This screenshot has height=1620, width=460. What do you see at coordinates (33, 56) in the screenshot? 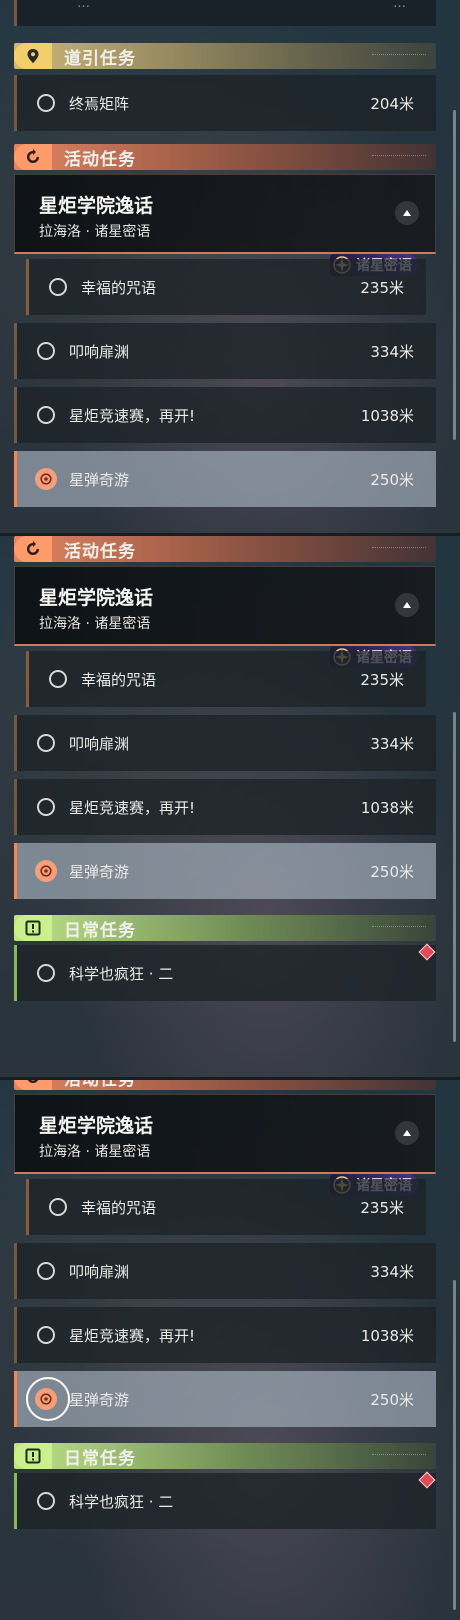
I see `location-pin-icon` at bounding box center [33, 56].